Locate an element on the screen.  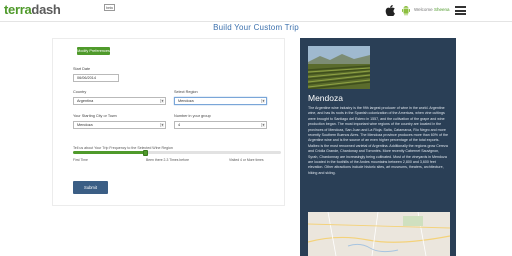
region-label: Select Region is located at coordinates (186, 92).